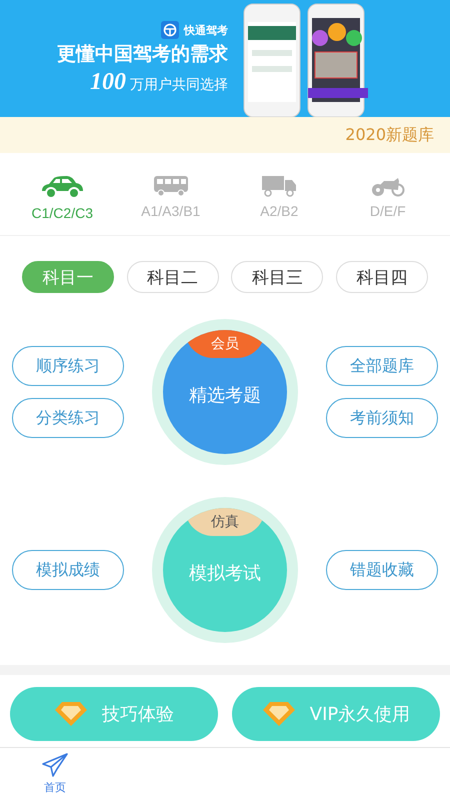  I want to click on practice-button: 顺序练习, so click(68, 366).